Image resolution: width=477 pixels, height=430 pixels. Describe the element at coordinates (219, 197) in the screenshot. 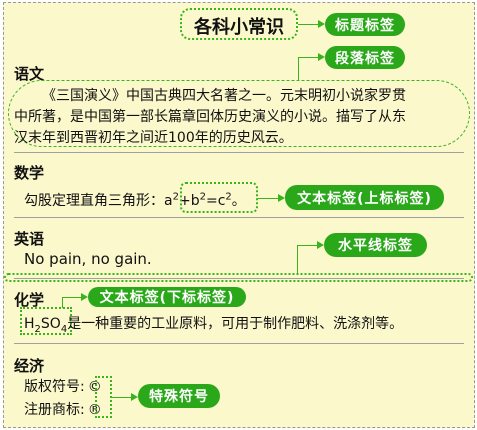

I see `formula-highlight` at that location.